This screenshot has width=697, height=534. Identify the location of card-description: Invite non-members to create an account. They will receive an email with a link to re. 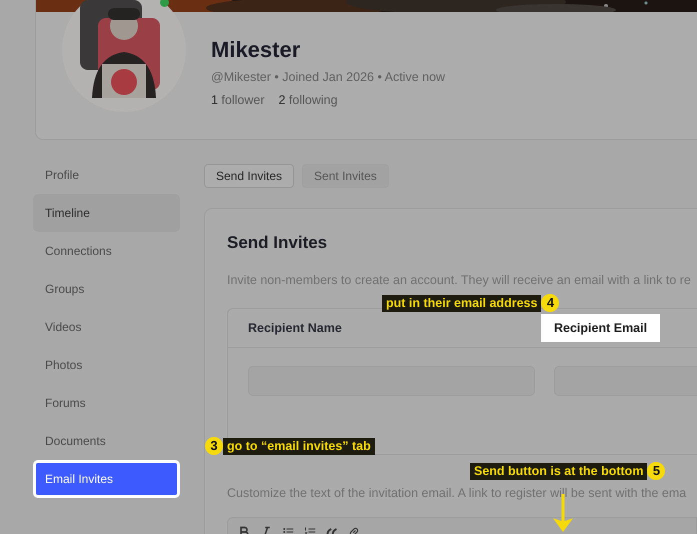
(459, 280).